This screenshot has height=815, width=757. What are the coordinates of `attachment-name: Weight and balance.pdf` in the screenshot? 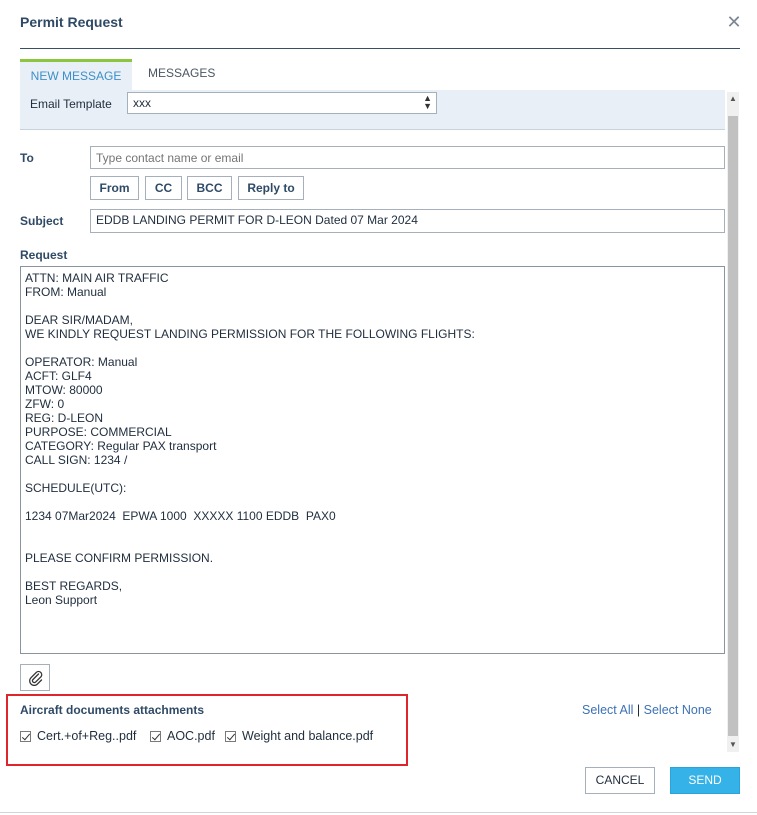 It's located at (308, 736).